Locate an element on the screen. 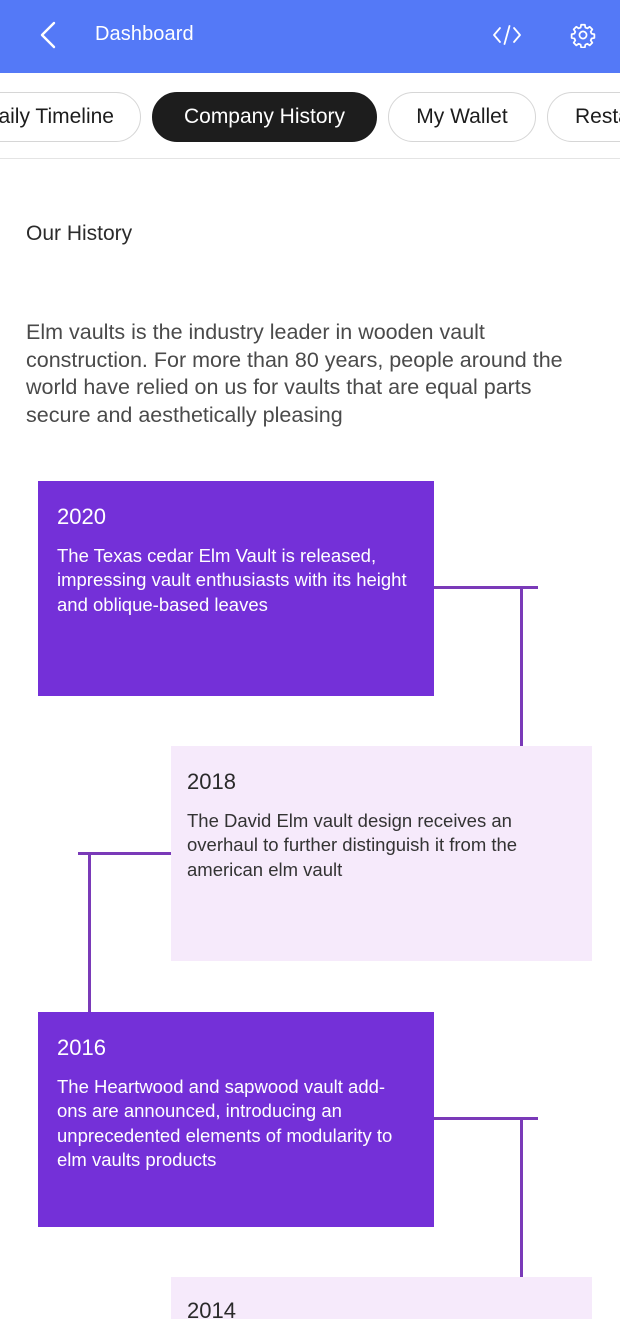  tab-my-wallet: My Wallet is located at coordinates (462, 117).